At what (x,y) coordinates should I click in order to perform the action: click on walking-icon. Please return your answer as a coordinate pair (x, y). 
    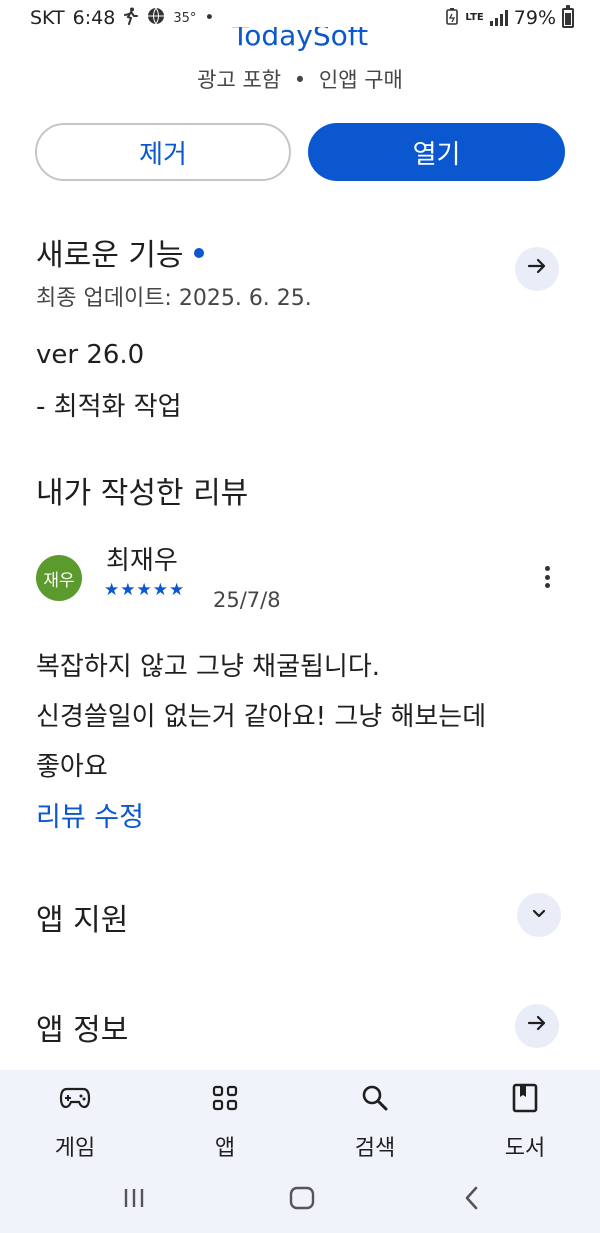
    Looking at the image, I should click on (131, 18).